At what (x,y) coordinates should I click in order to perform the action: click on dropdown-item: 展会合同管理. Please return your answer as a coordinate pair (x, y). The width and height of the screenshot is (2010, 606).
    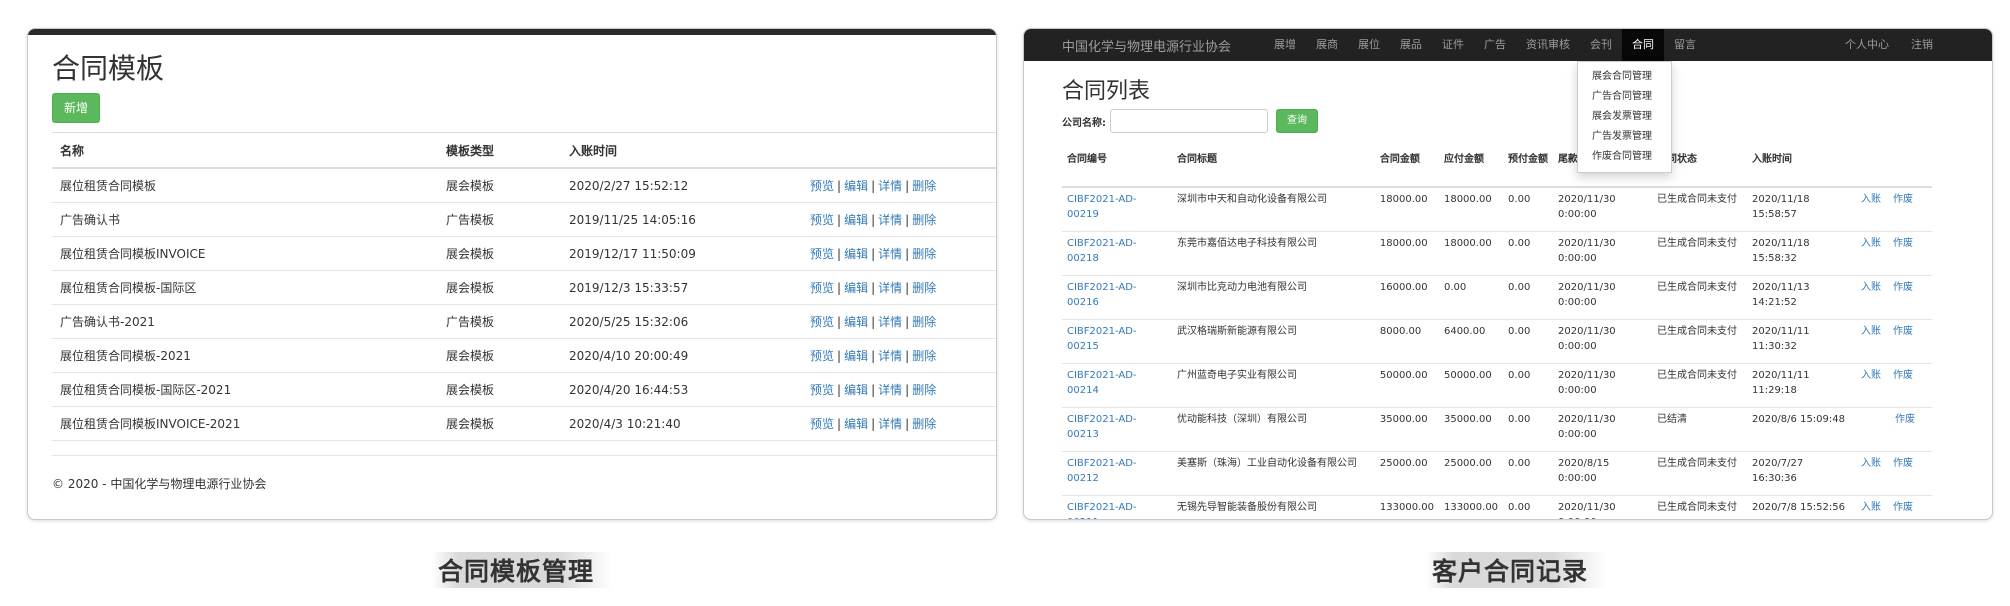
    Looking at the image, I should click on (1624, 77).